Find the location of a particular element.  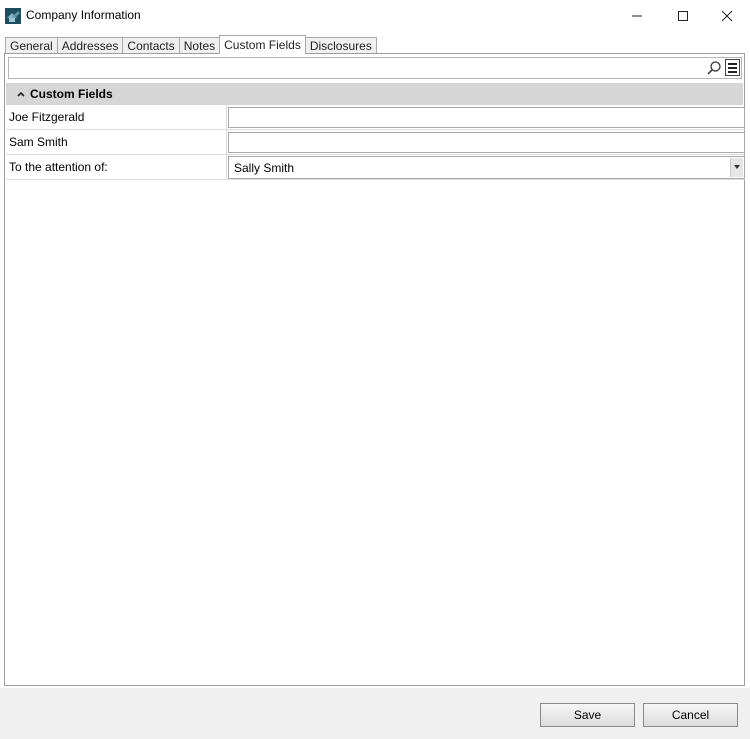

minimize-button is located at coordinates (637, 15).